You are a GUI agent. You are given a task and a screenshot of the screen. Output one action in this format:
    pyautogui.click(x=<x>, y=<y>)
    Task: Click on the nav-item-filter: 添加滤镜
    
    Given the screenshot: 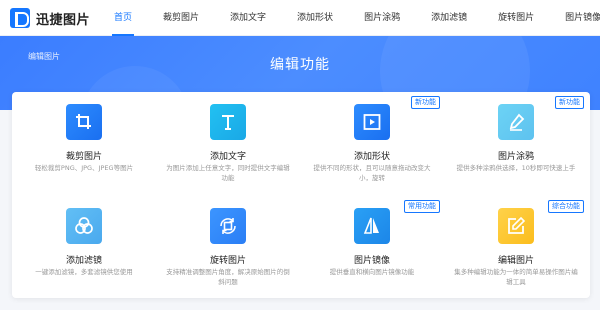 What is the action you would take?
    pyautogui.click(x=449, y=18)
    